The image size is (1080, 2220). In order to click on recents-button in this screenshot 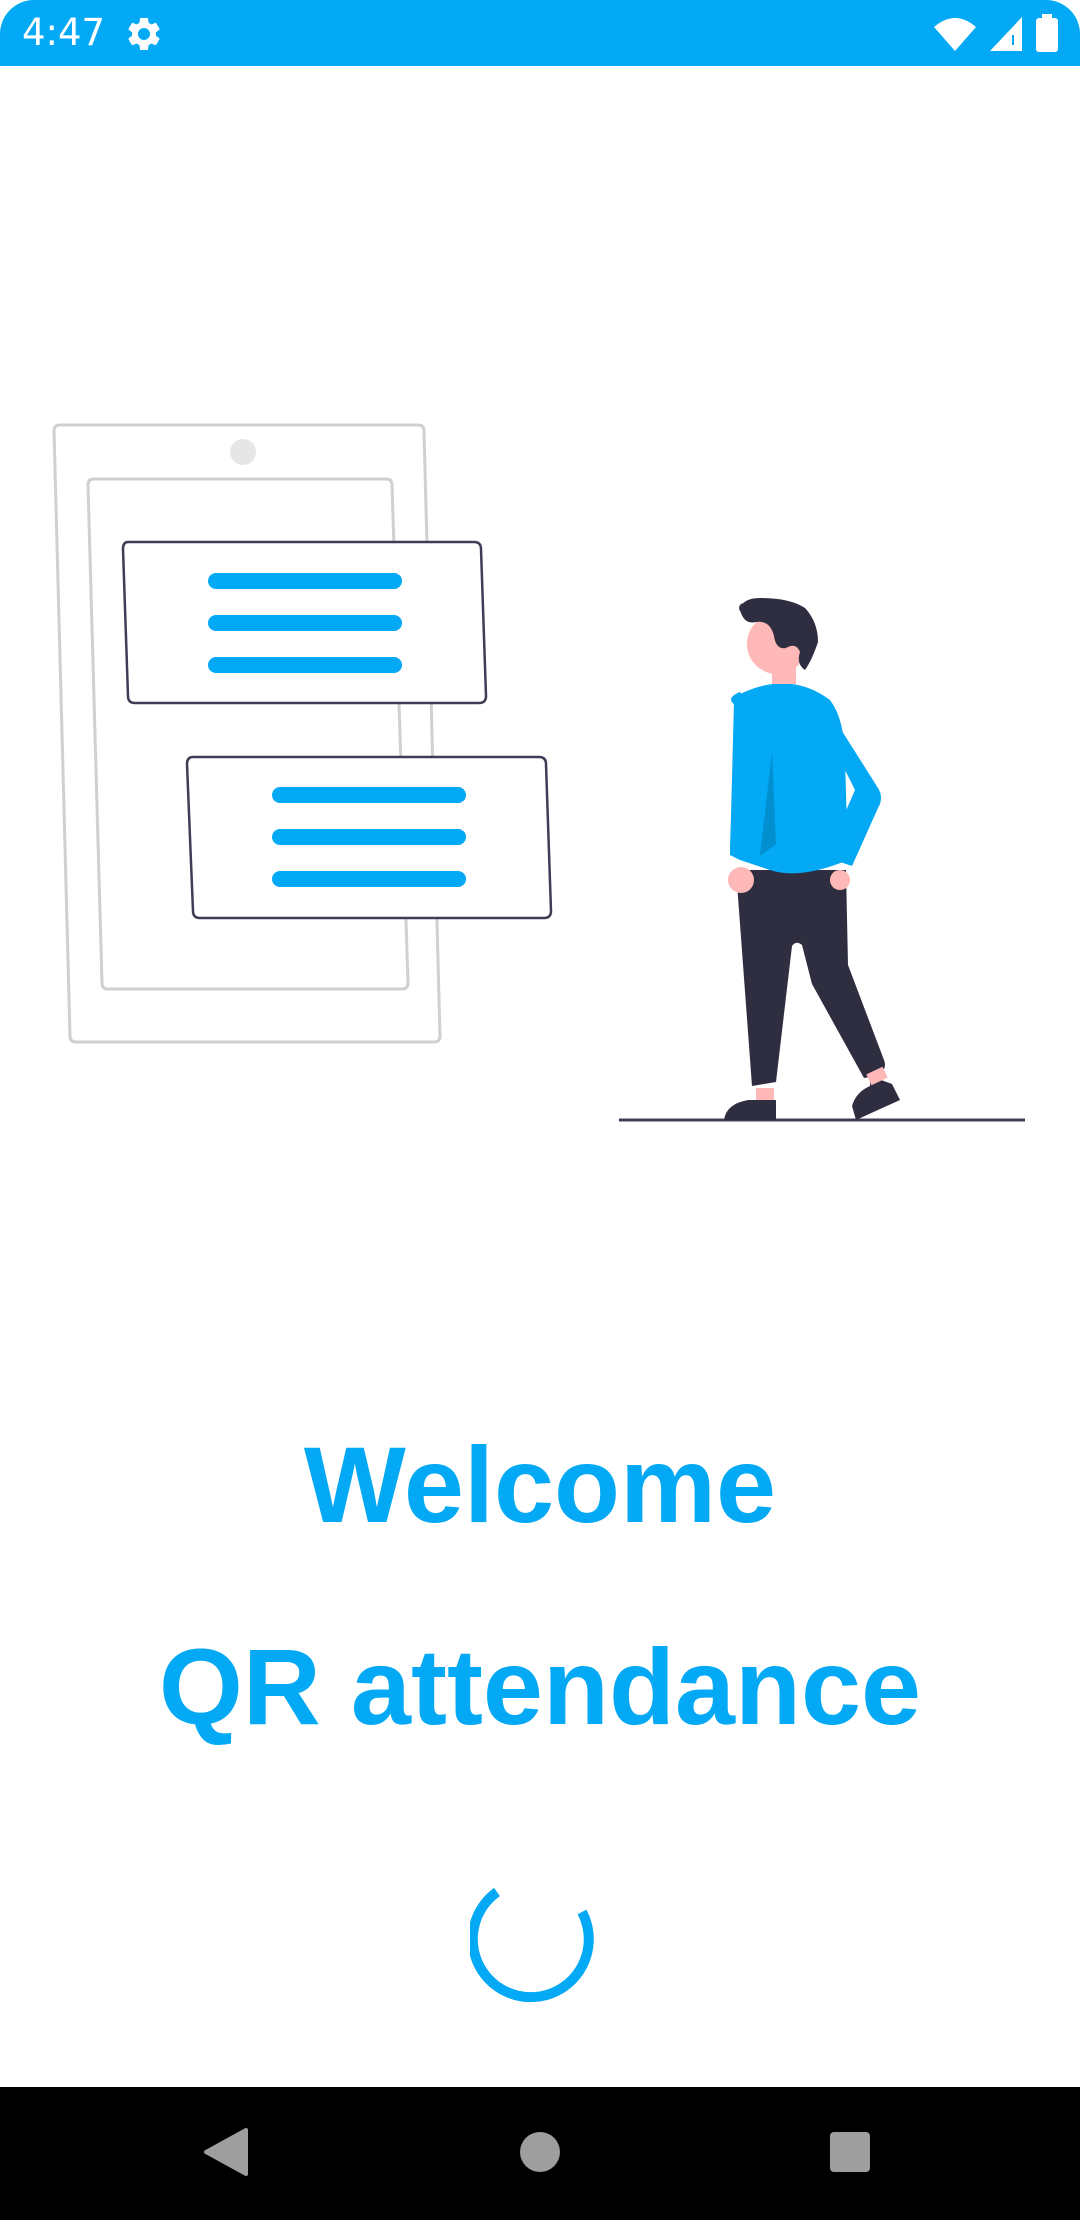, I will do `click(850, 2152)`.